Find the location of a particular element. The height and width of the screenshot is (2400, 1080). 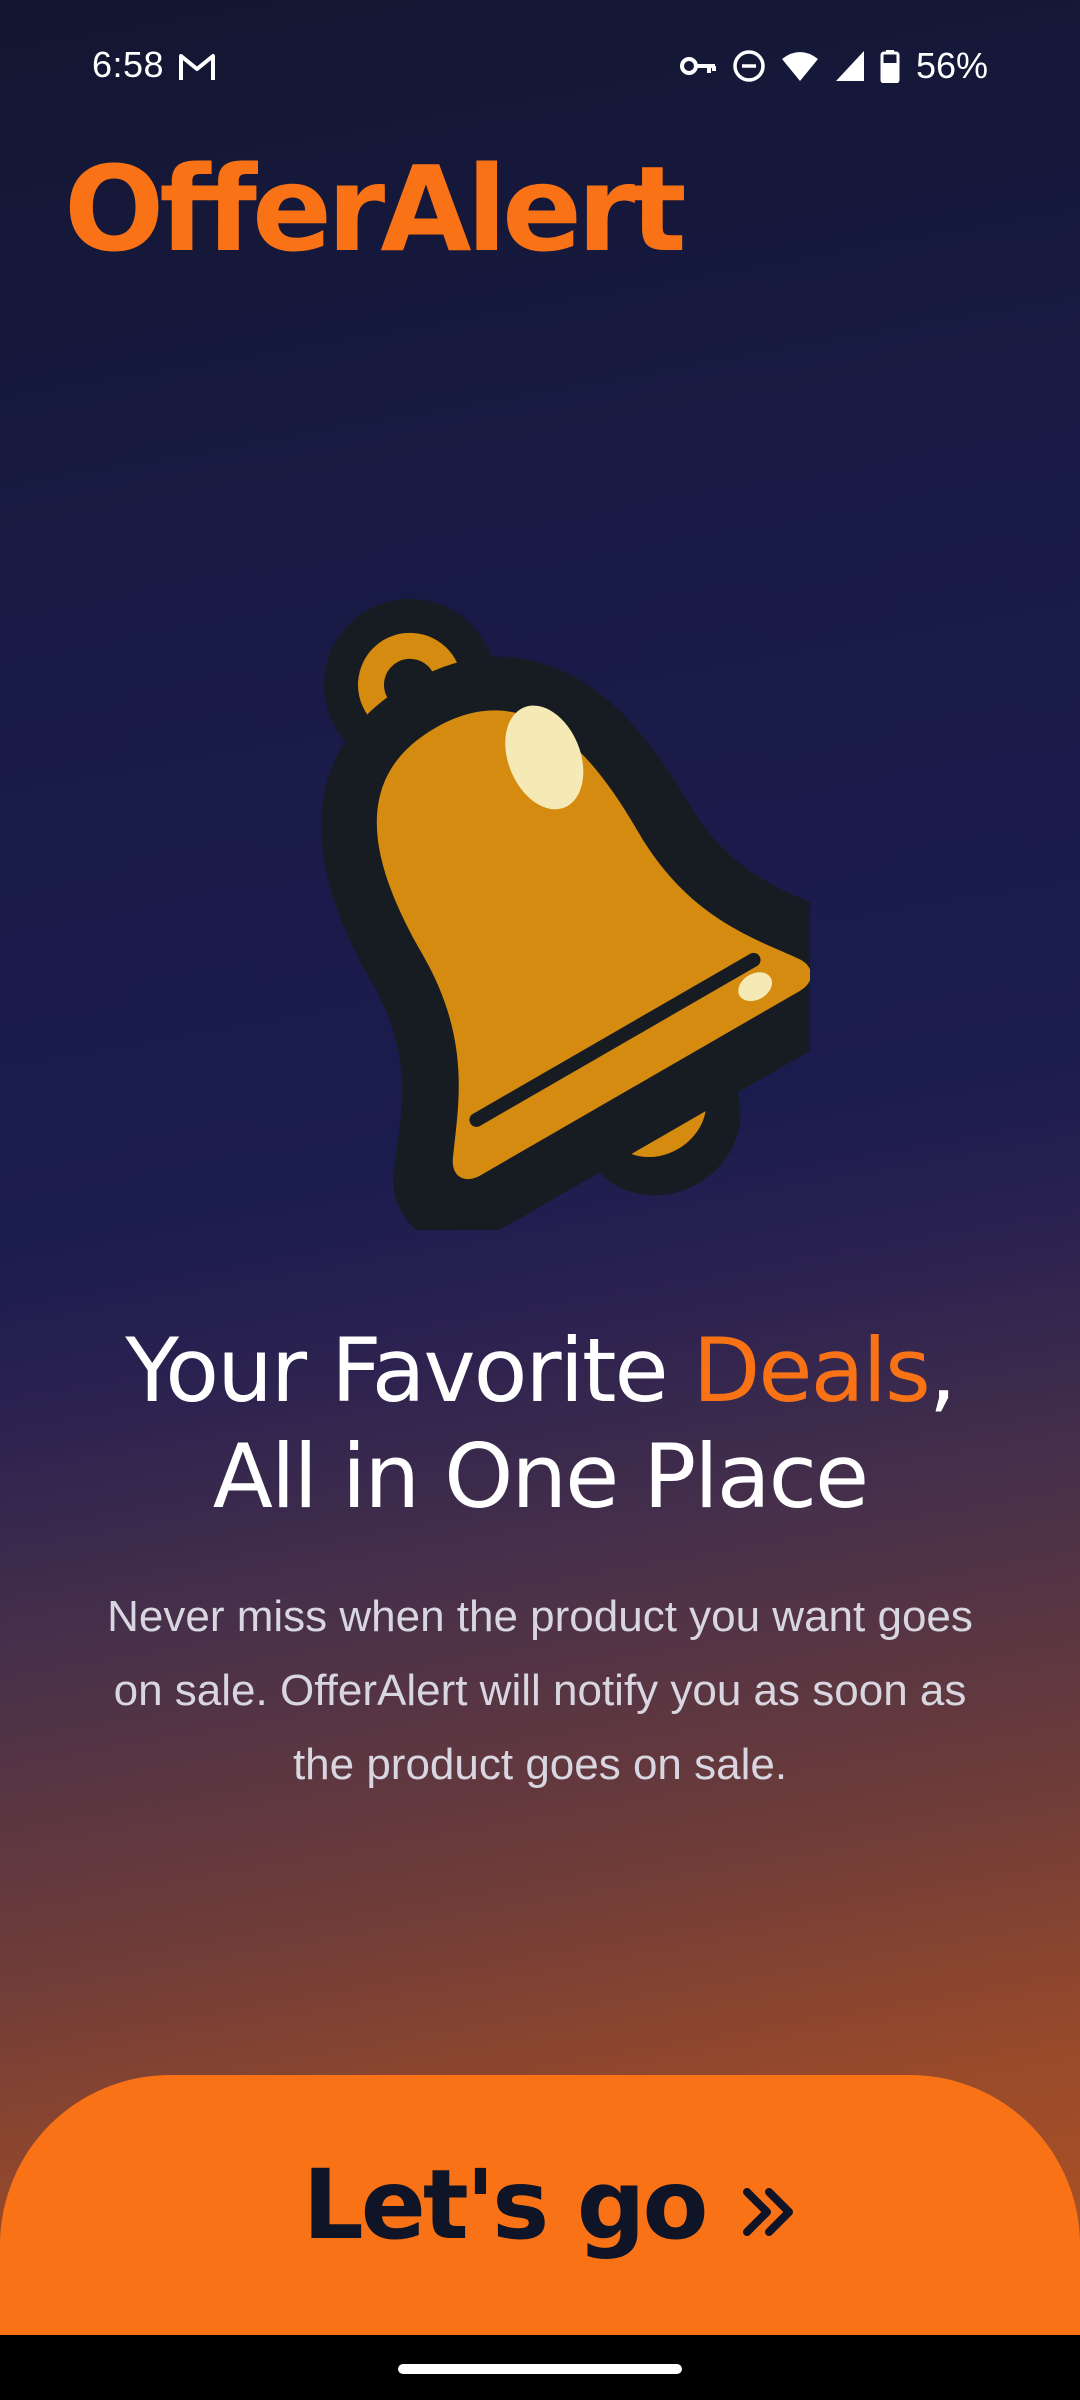

do-not-disturb-icon is located at coordinates (749, 66).